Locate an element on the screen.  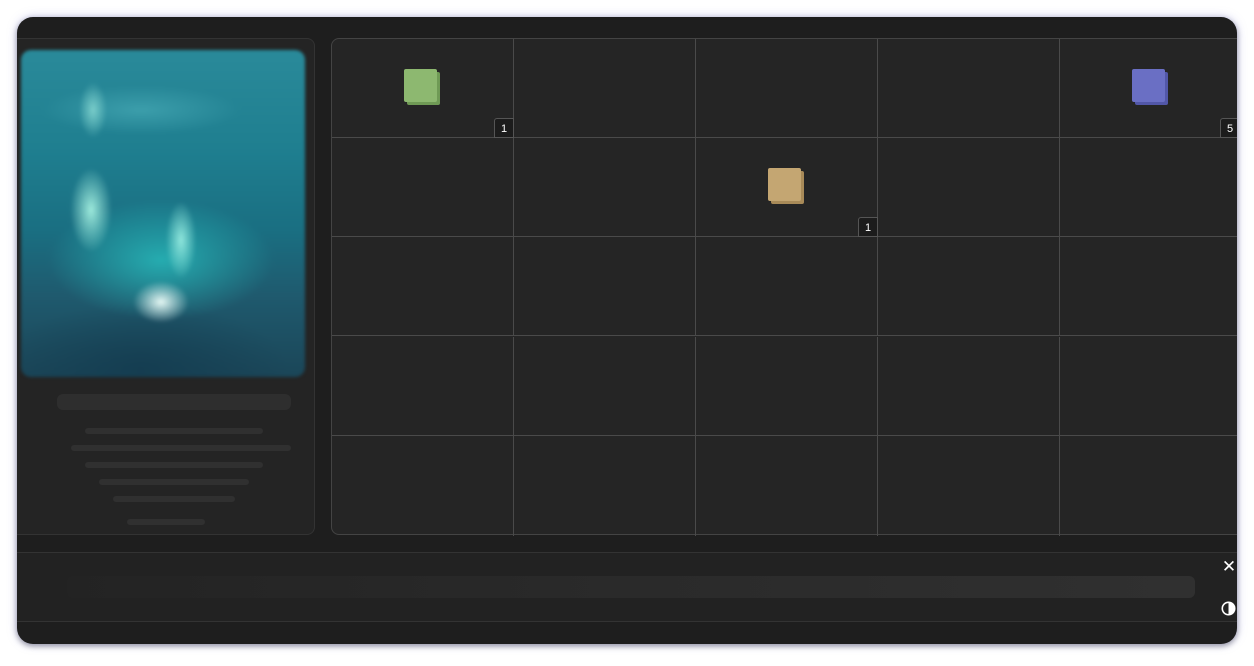
blue-block-item is located at coordinates (1150, 87).